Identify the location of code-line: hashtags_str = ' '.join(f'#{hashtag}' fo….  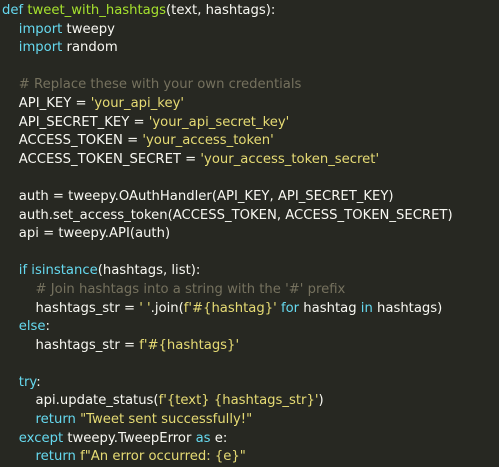
(249, 309).